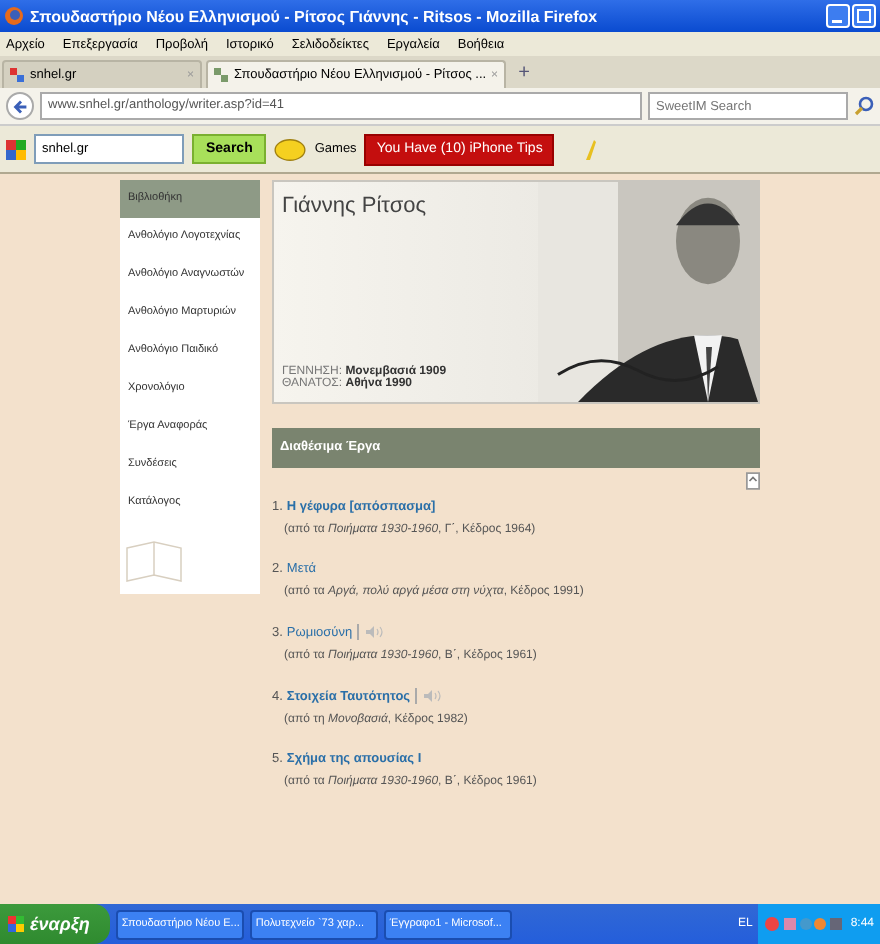  I want to click on new-tab-button: +, so click(524, 74).